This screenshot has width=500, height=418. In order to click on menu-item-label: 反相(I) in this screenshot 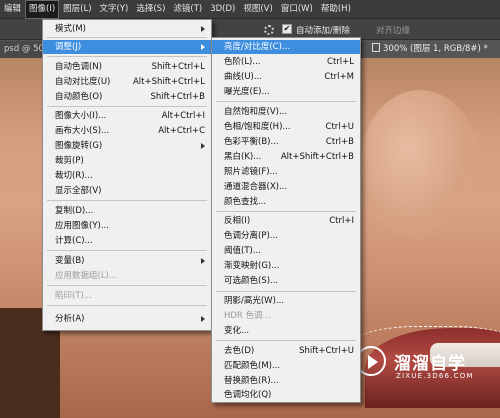, I will do `click(237, 221)`.